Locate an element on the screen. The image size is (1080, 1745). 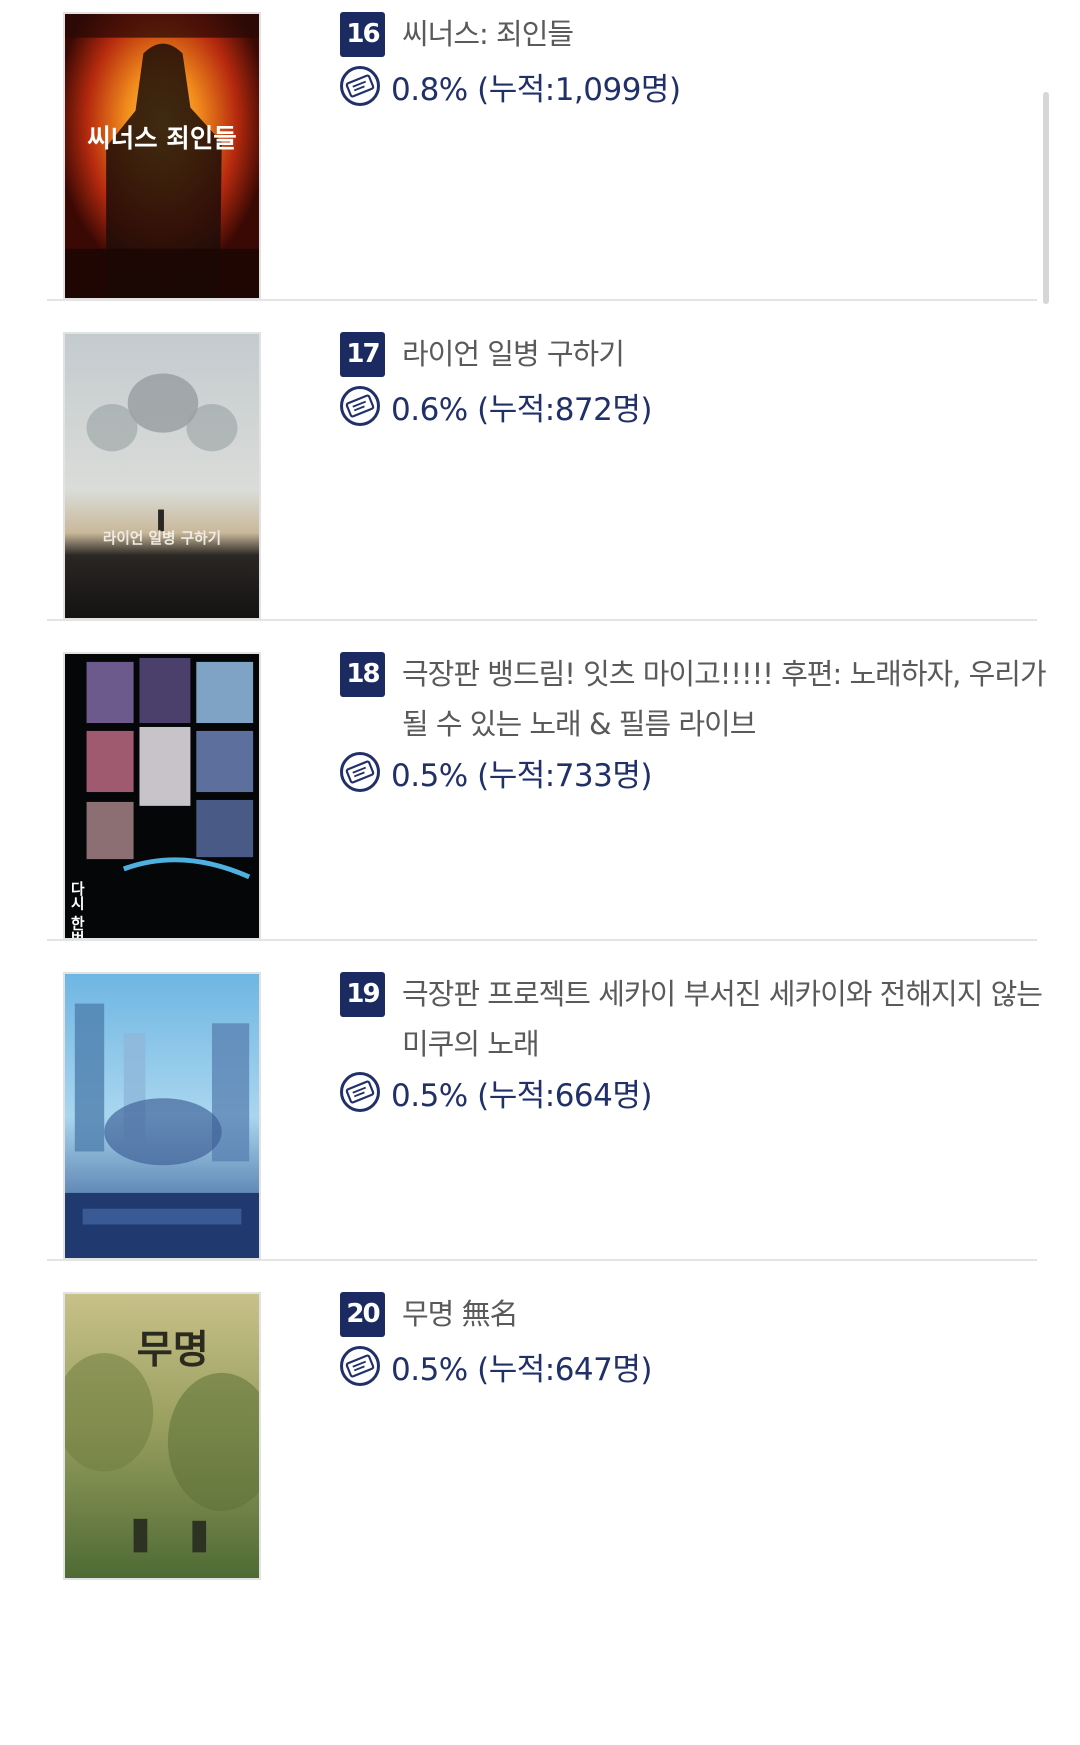
poster-image is located at coordinates (162, 1116).